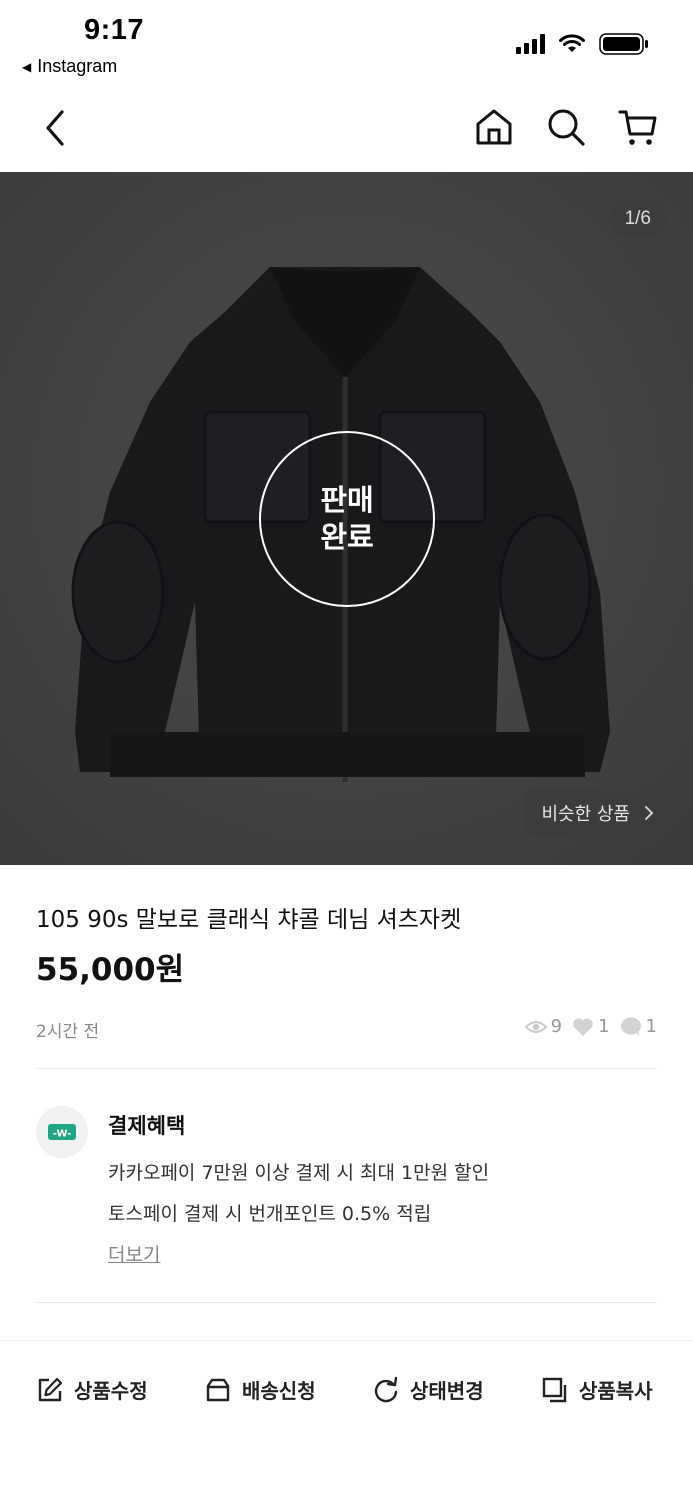  What do you see at coordinates (249, 920) in the screenshot?
I see `product-title: 105 90s 말보로 클래식 챠콜 데님 셔츠자켓` at bounding box center [249, 920].